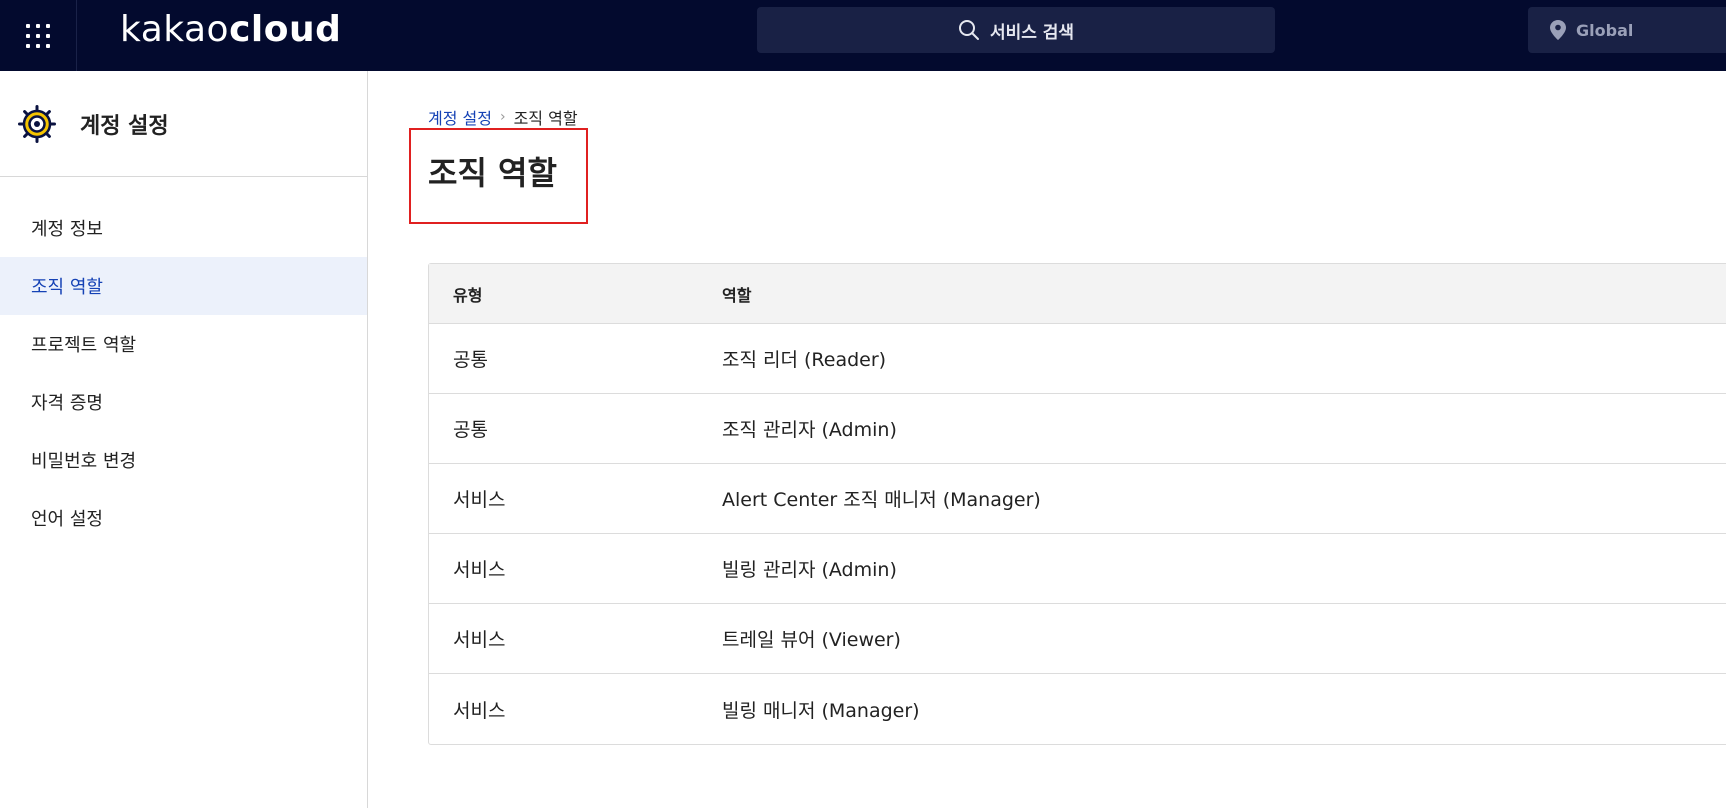 The height and width of the screenshot is (808, 1726). What do you see at coordinates (737, 295) in the screenshot?
I see `column-header-role: 역할` at bounding box center [737, 295].